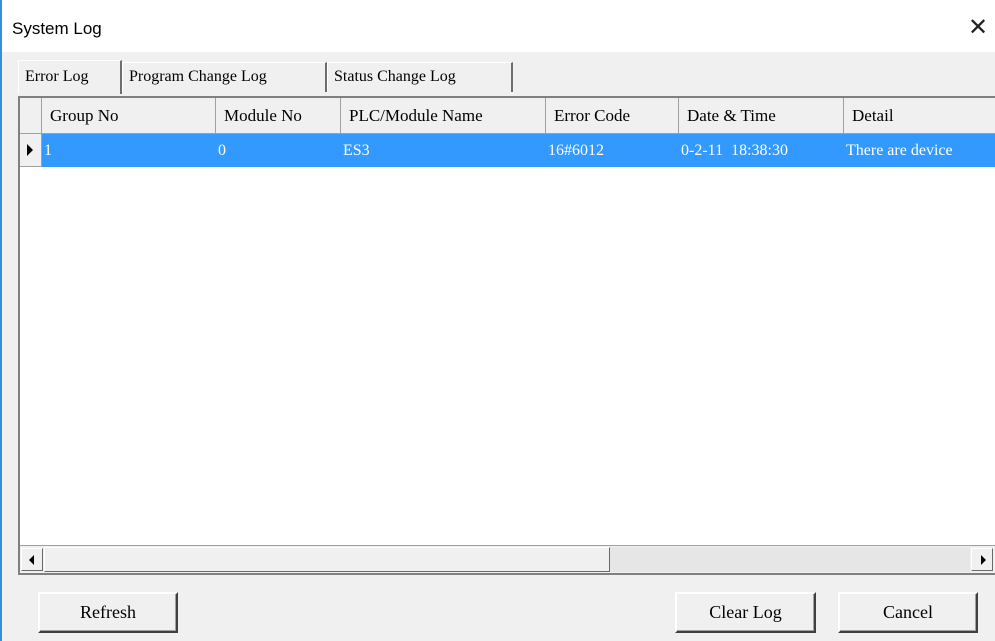 This screenshot has width=995, height=641. What do you see at coordinates (1, 320) in the screenshot?
I see `window-border` at bounding box center [1, 320].